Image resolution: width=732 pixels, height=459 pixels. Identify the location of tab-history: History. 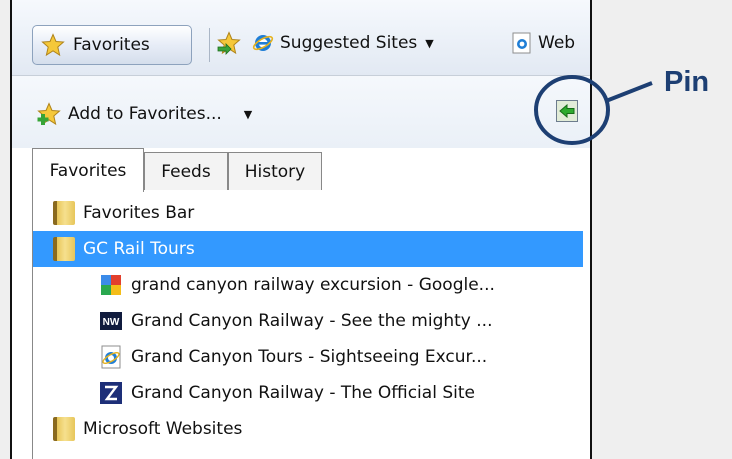
(275, 171).